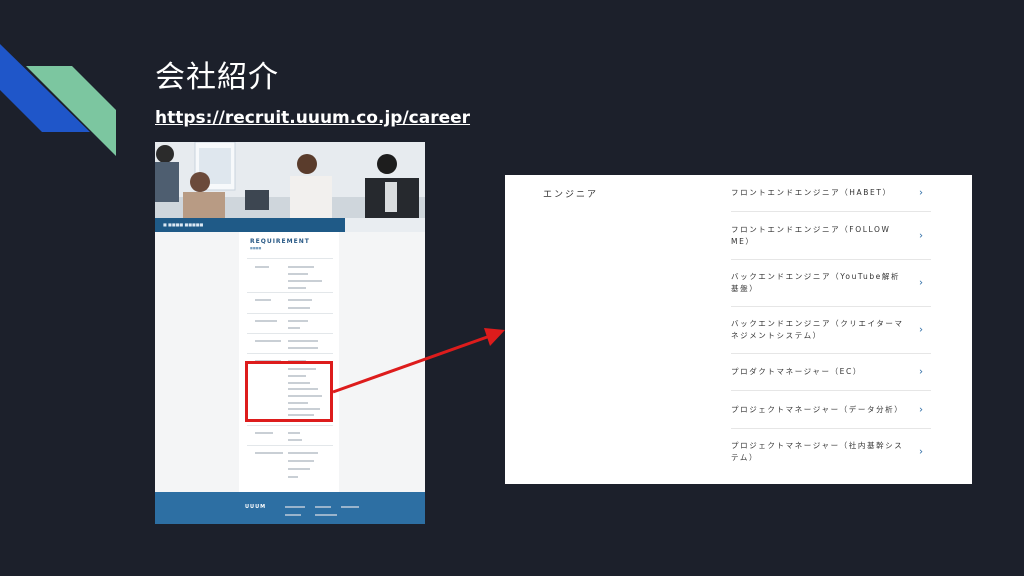  I want to click on highlight-box, so click(289, 391).